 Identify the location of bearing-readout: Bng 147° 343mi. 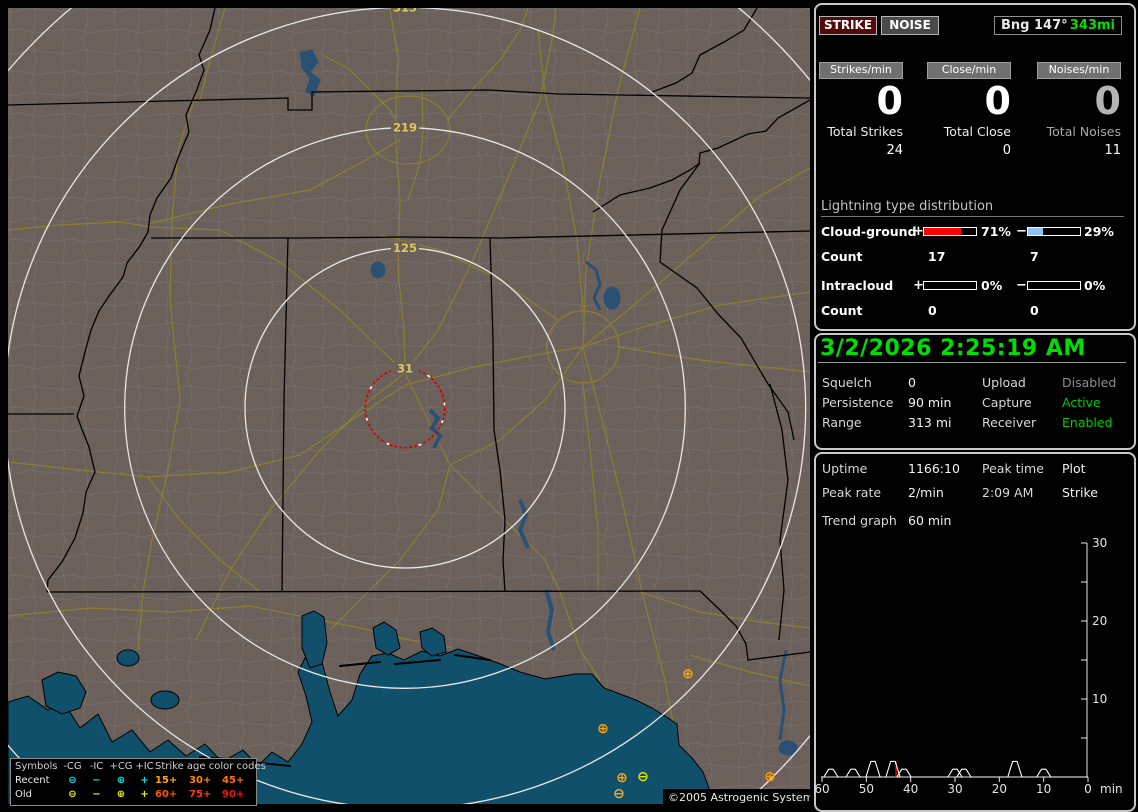
(1058, 25).